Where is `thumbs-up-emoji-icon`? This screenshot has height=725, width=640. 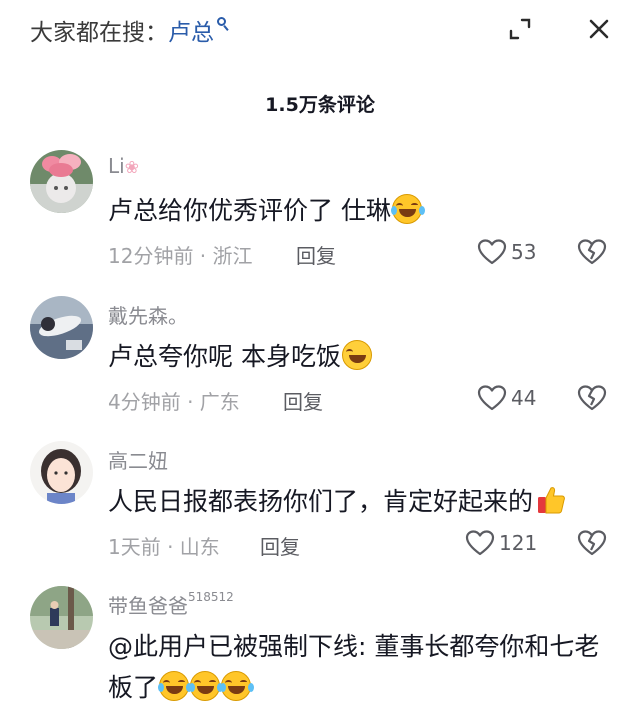 thumbs-up-emoji-icon is located at coordinates (551, 500).